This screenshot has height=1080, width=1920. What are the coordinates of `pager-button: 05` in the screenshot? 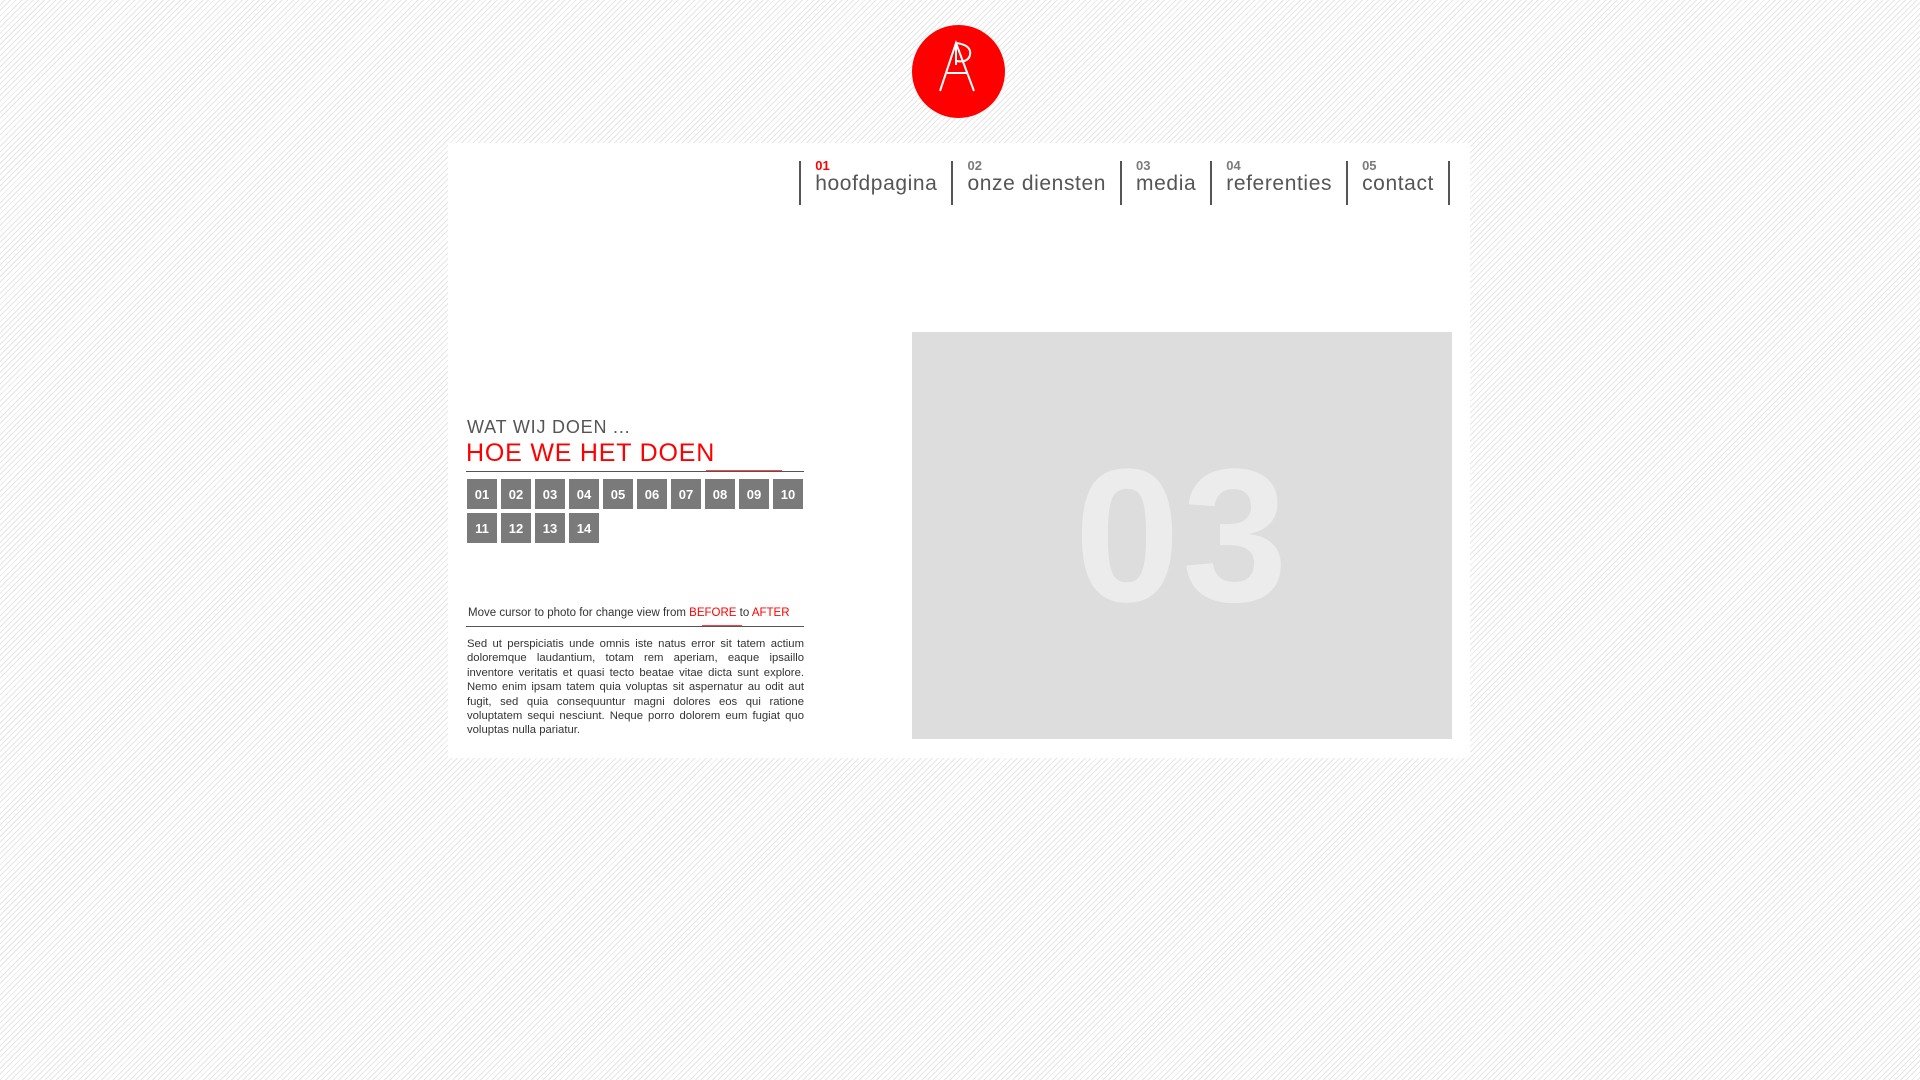 It's located at (618, 494).